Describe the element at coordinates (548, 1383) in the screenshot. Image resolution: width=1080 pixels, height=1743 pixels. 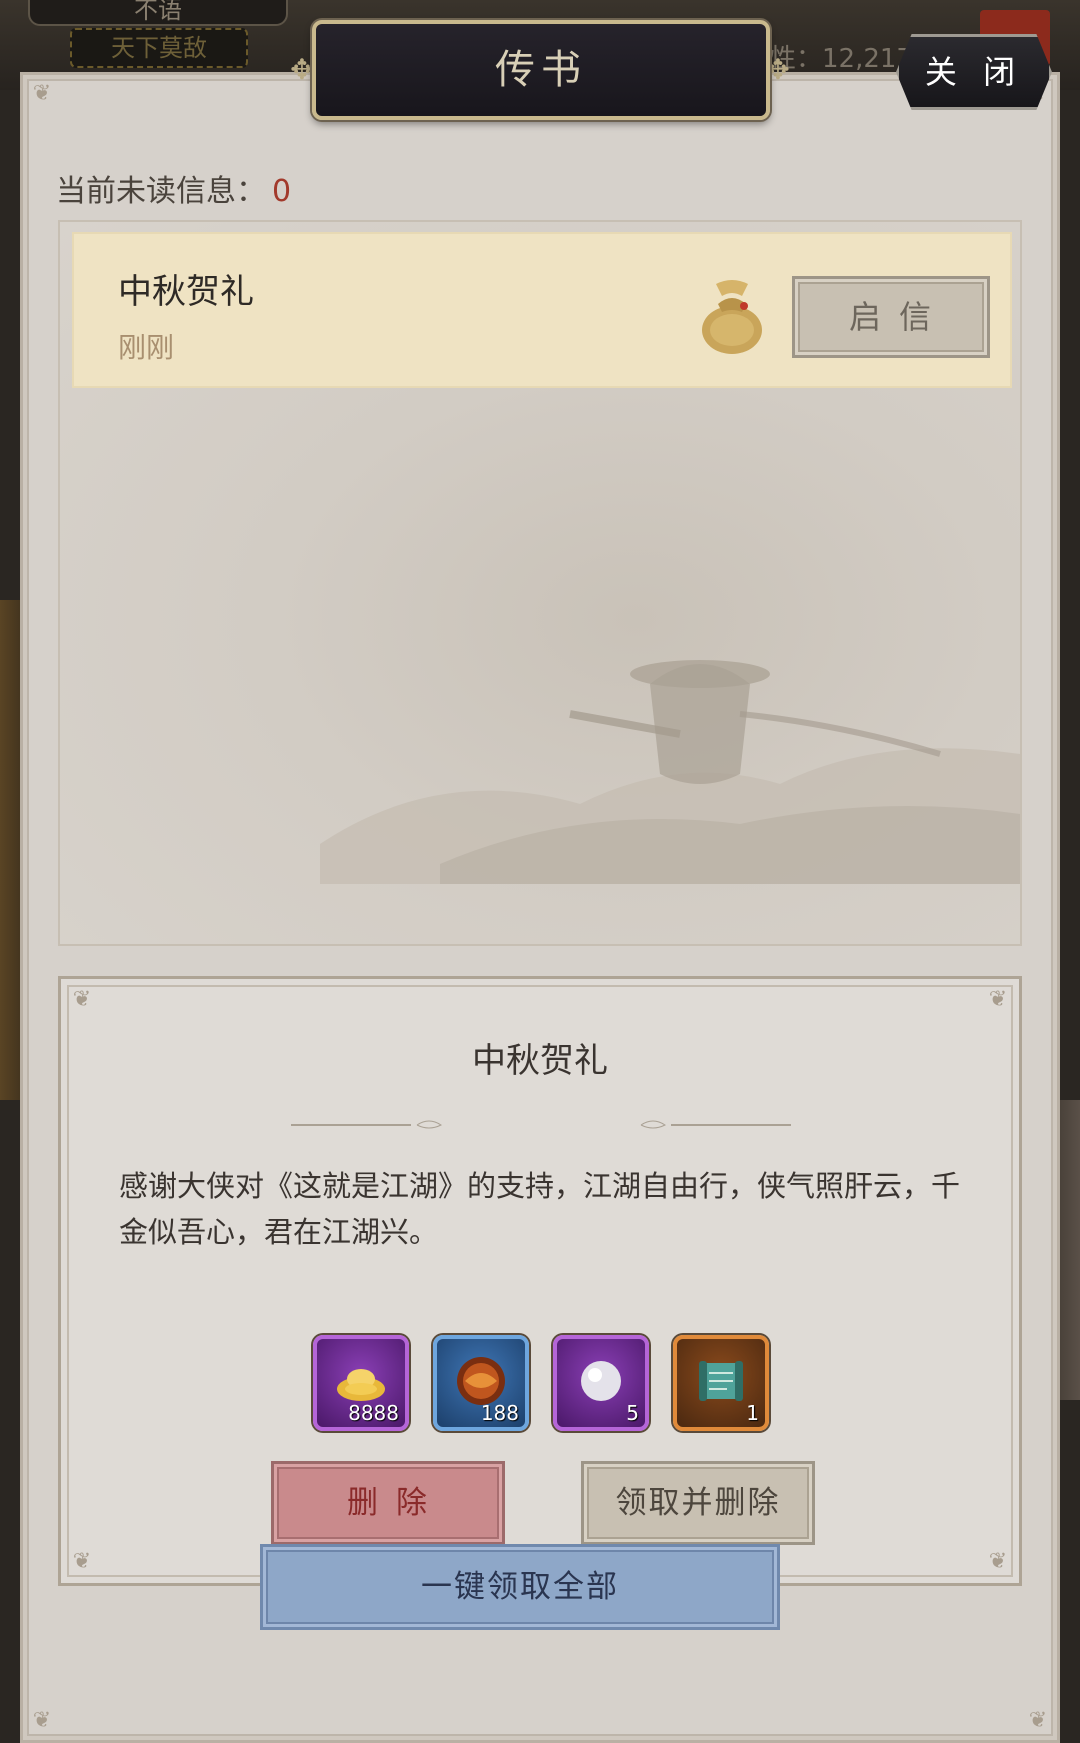
I see `reward-list: 8888 188 5 1` at that location.